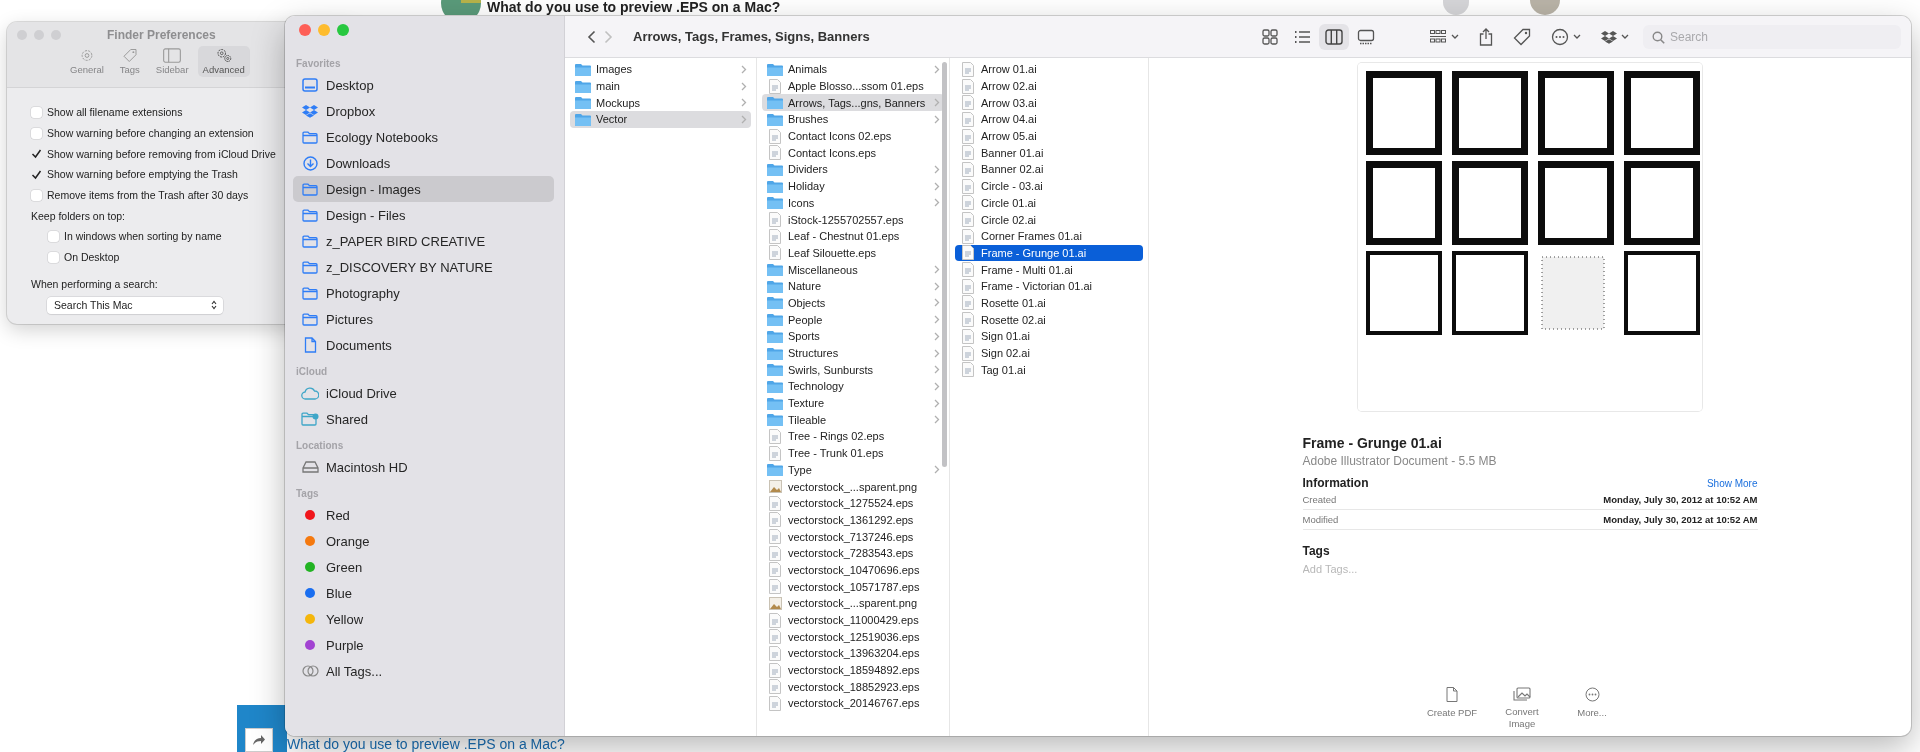 This screenshot has height=752, width=1920. What do you see at coordinates (853, 670) in the screenshot?
I see `file-item: vectorstock_18594892.eps` at bounding box center [853, 670].